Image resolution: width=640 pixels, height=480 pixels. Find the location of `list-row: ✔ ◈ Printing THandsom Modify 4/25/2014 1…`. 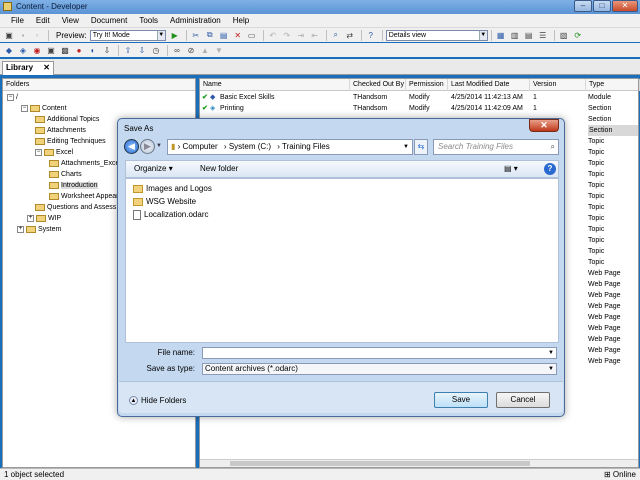

list-row: ✔ ◈ Printing THandsom Modify 4/25/2014 1… is located at coordinates (419, 108).